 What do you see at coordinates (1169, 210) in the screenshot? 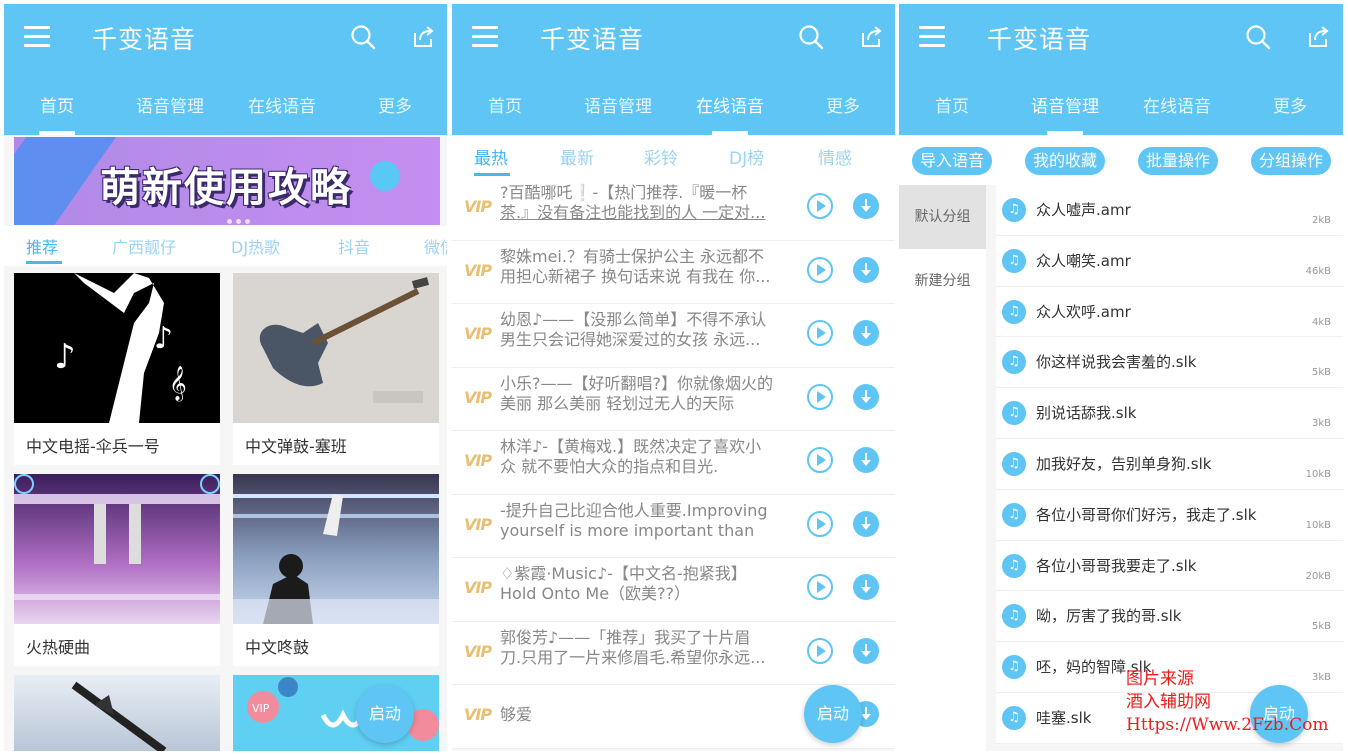
I see `list-item: ♫ 众人嘘声.amr 2kB` at bounding box center [1169, 210].